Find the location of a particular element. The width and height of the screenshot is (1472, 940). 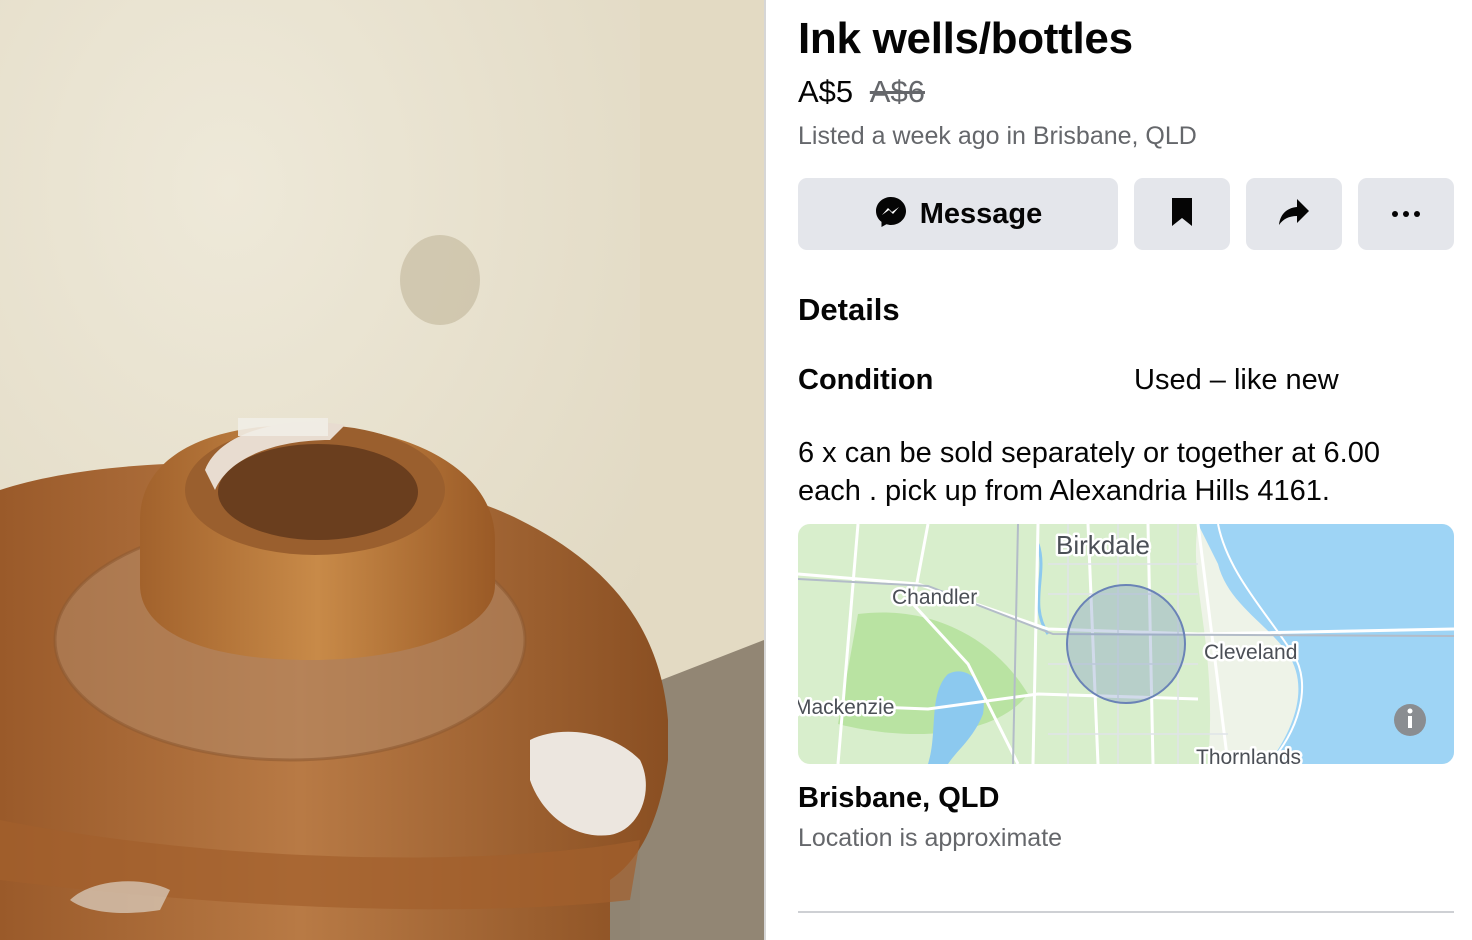

price-row: A$5 A$6 is located at coordinates (861, 92).